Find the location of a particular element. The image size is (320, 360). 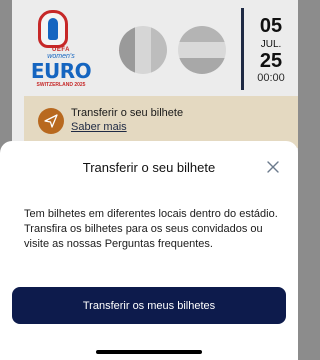

match-month: JUL. is located at coordinates (271, 44).